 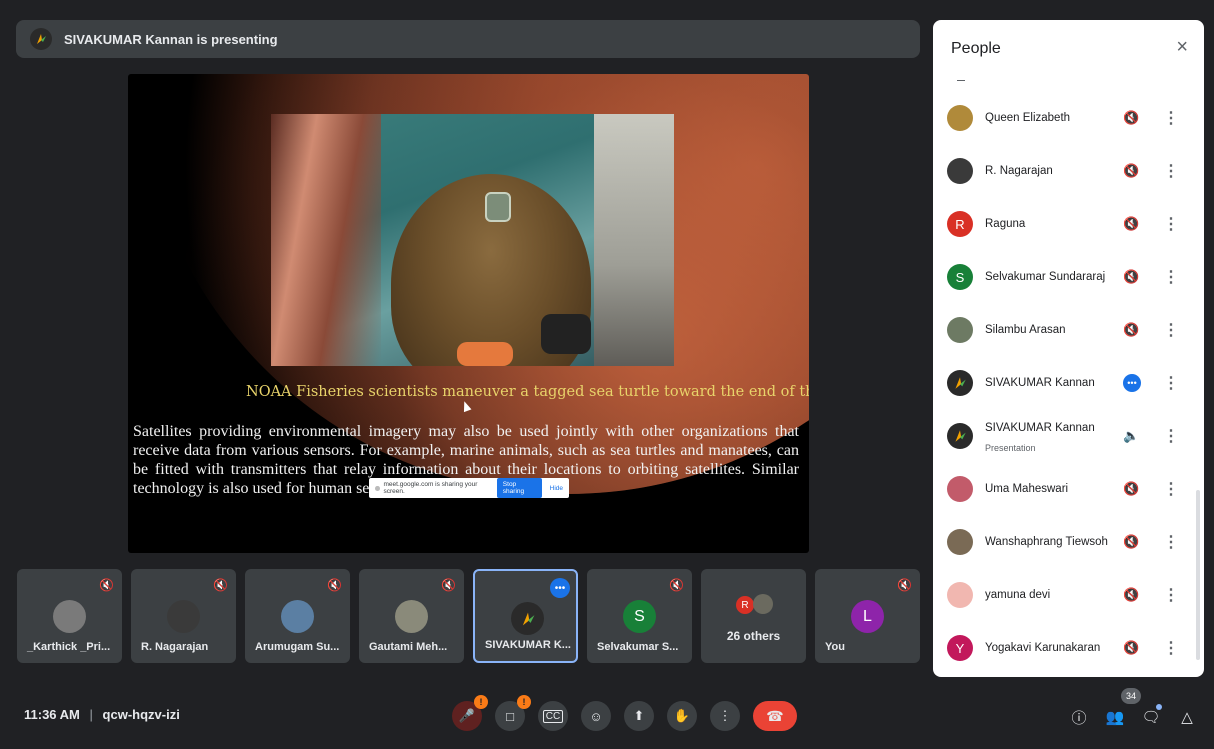 I want to click on list-item: Queen Elizabeth 🔇 ⋮, so click(x=1063, y=118).